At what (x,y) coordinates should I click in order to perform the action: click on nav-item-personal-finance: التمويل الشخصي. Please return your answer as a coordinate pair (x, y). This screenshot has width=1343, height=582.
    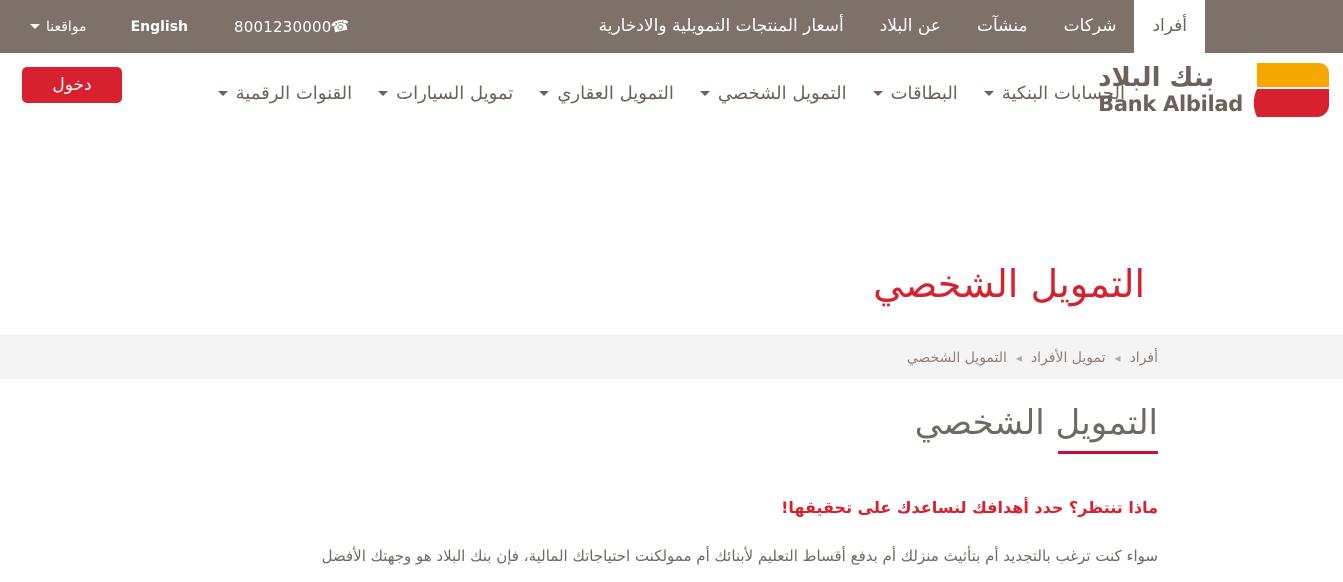
    Looking at the image, I should click on (773, 93).